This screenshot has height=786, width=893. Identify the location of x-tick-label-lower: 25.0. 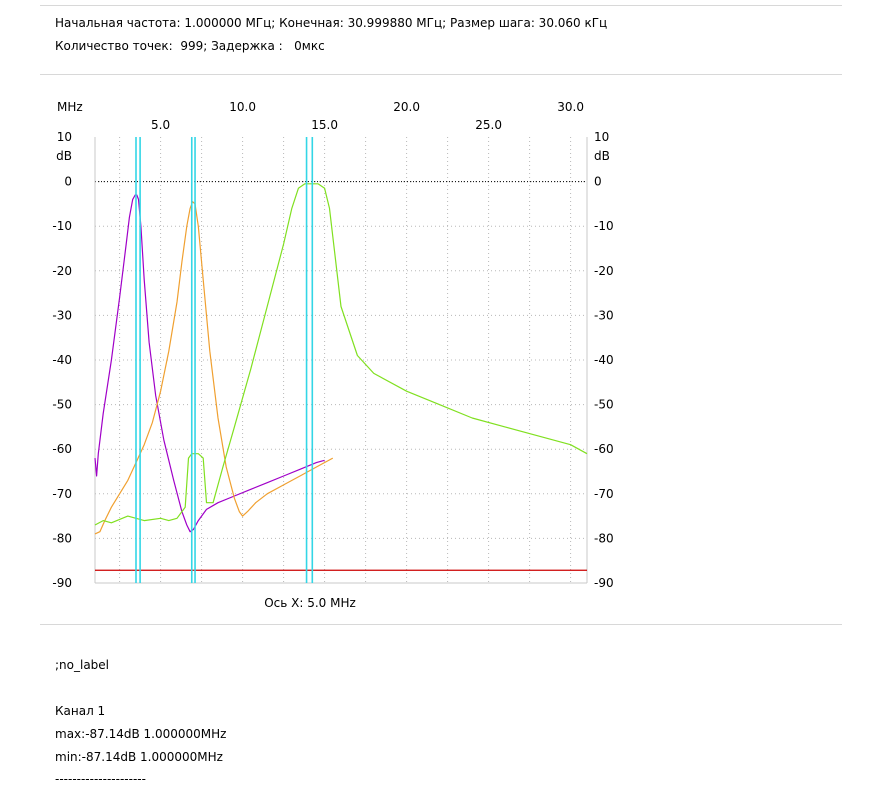
(488, 125).